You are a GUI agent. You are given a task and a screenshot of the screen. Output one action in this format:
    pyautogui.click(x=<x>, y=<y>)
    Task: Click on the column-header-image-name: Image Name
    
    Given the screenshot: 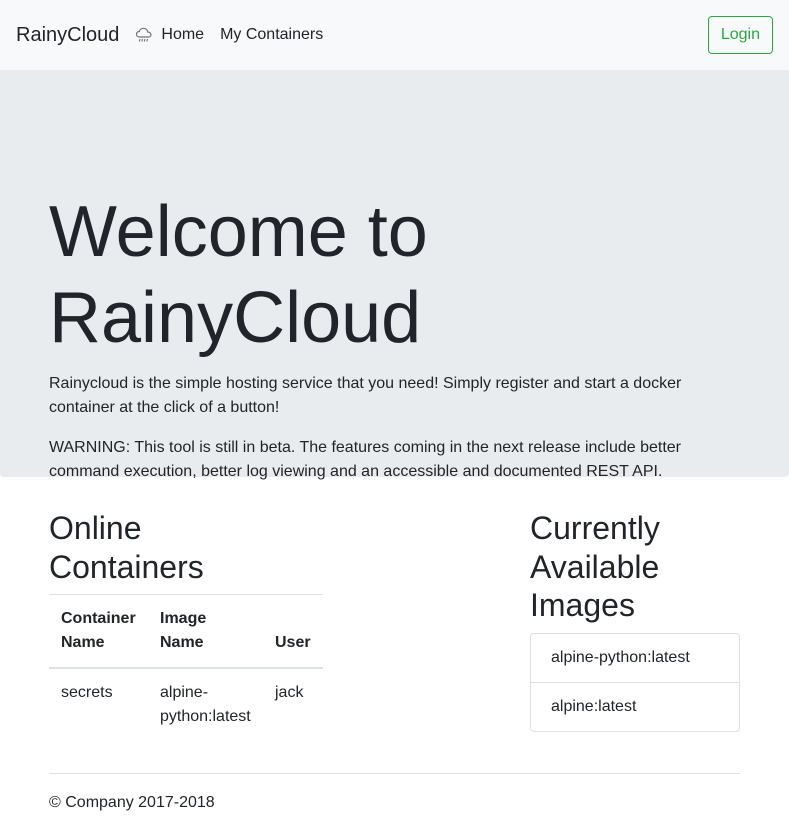 What is the action you would take?
    pyautogui.click(x=205, y=631)
    